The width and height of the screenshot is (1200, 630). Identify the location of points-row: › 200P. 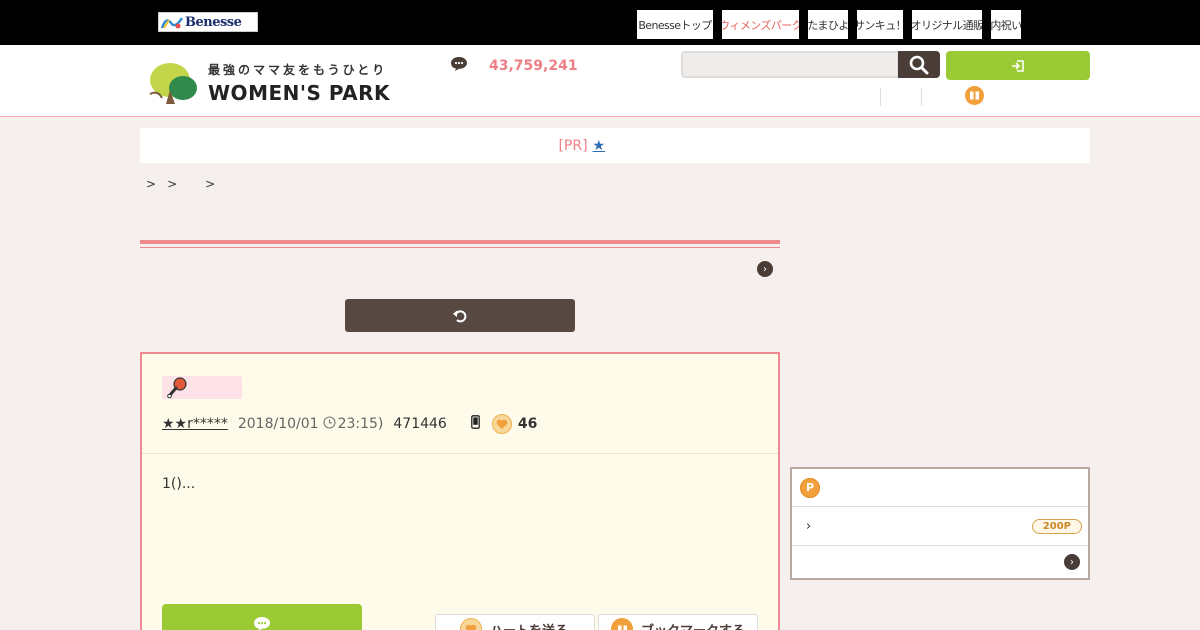
(940, 526).